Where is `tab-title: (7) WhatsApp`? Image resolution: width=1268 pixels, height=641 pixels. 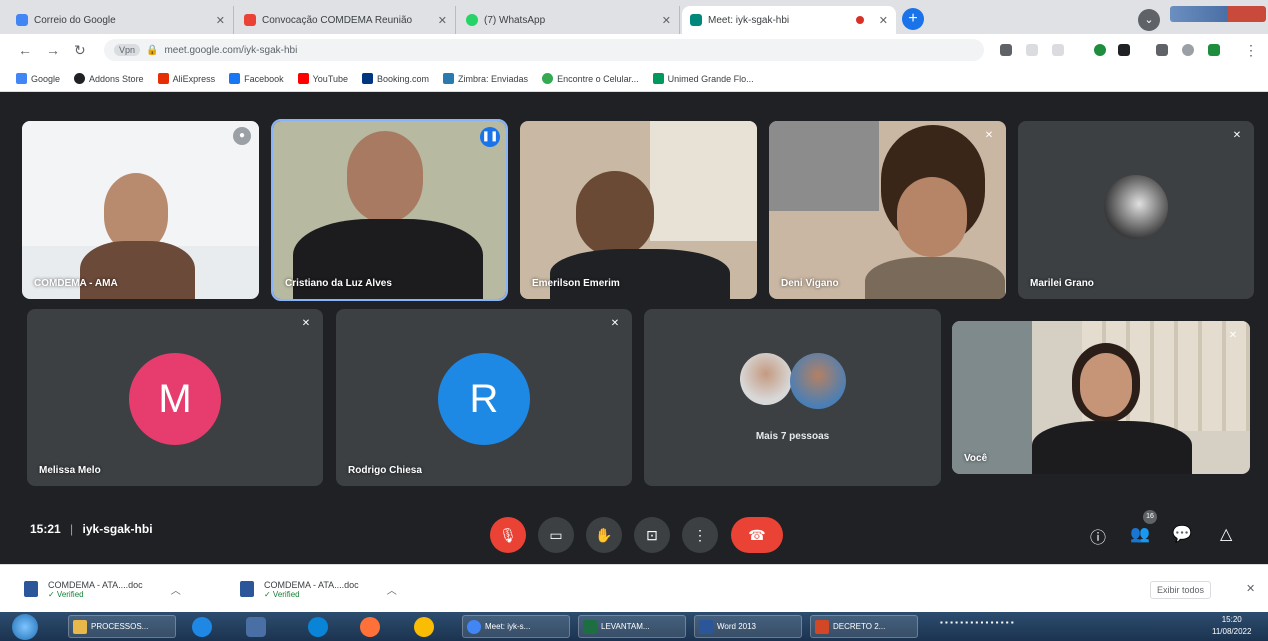
tab-title: (7) WhatsApp is located at coordinates (515, 20).